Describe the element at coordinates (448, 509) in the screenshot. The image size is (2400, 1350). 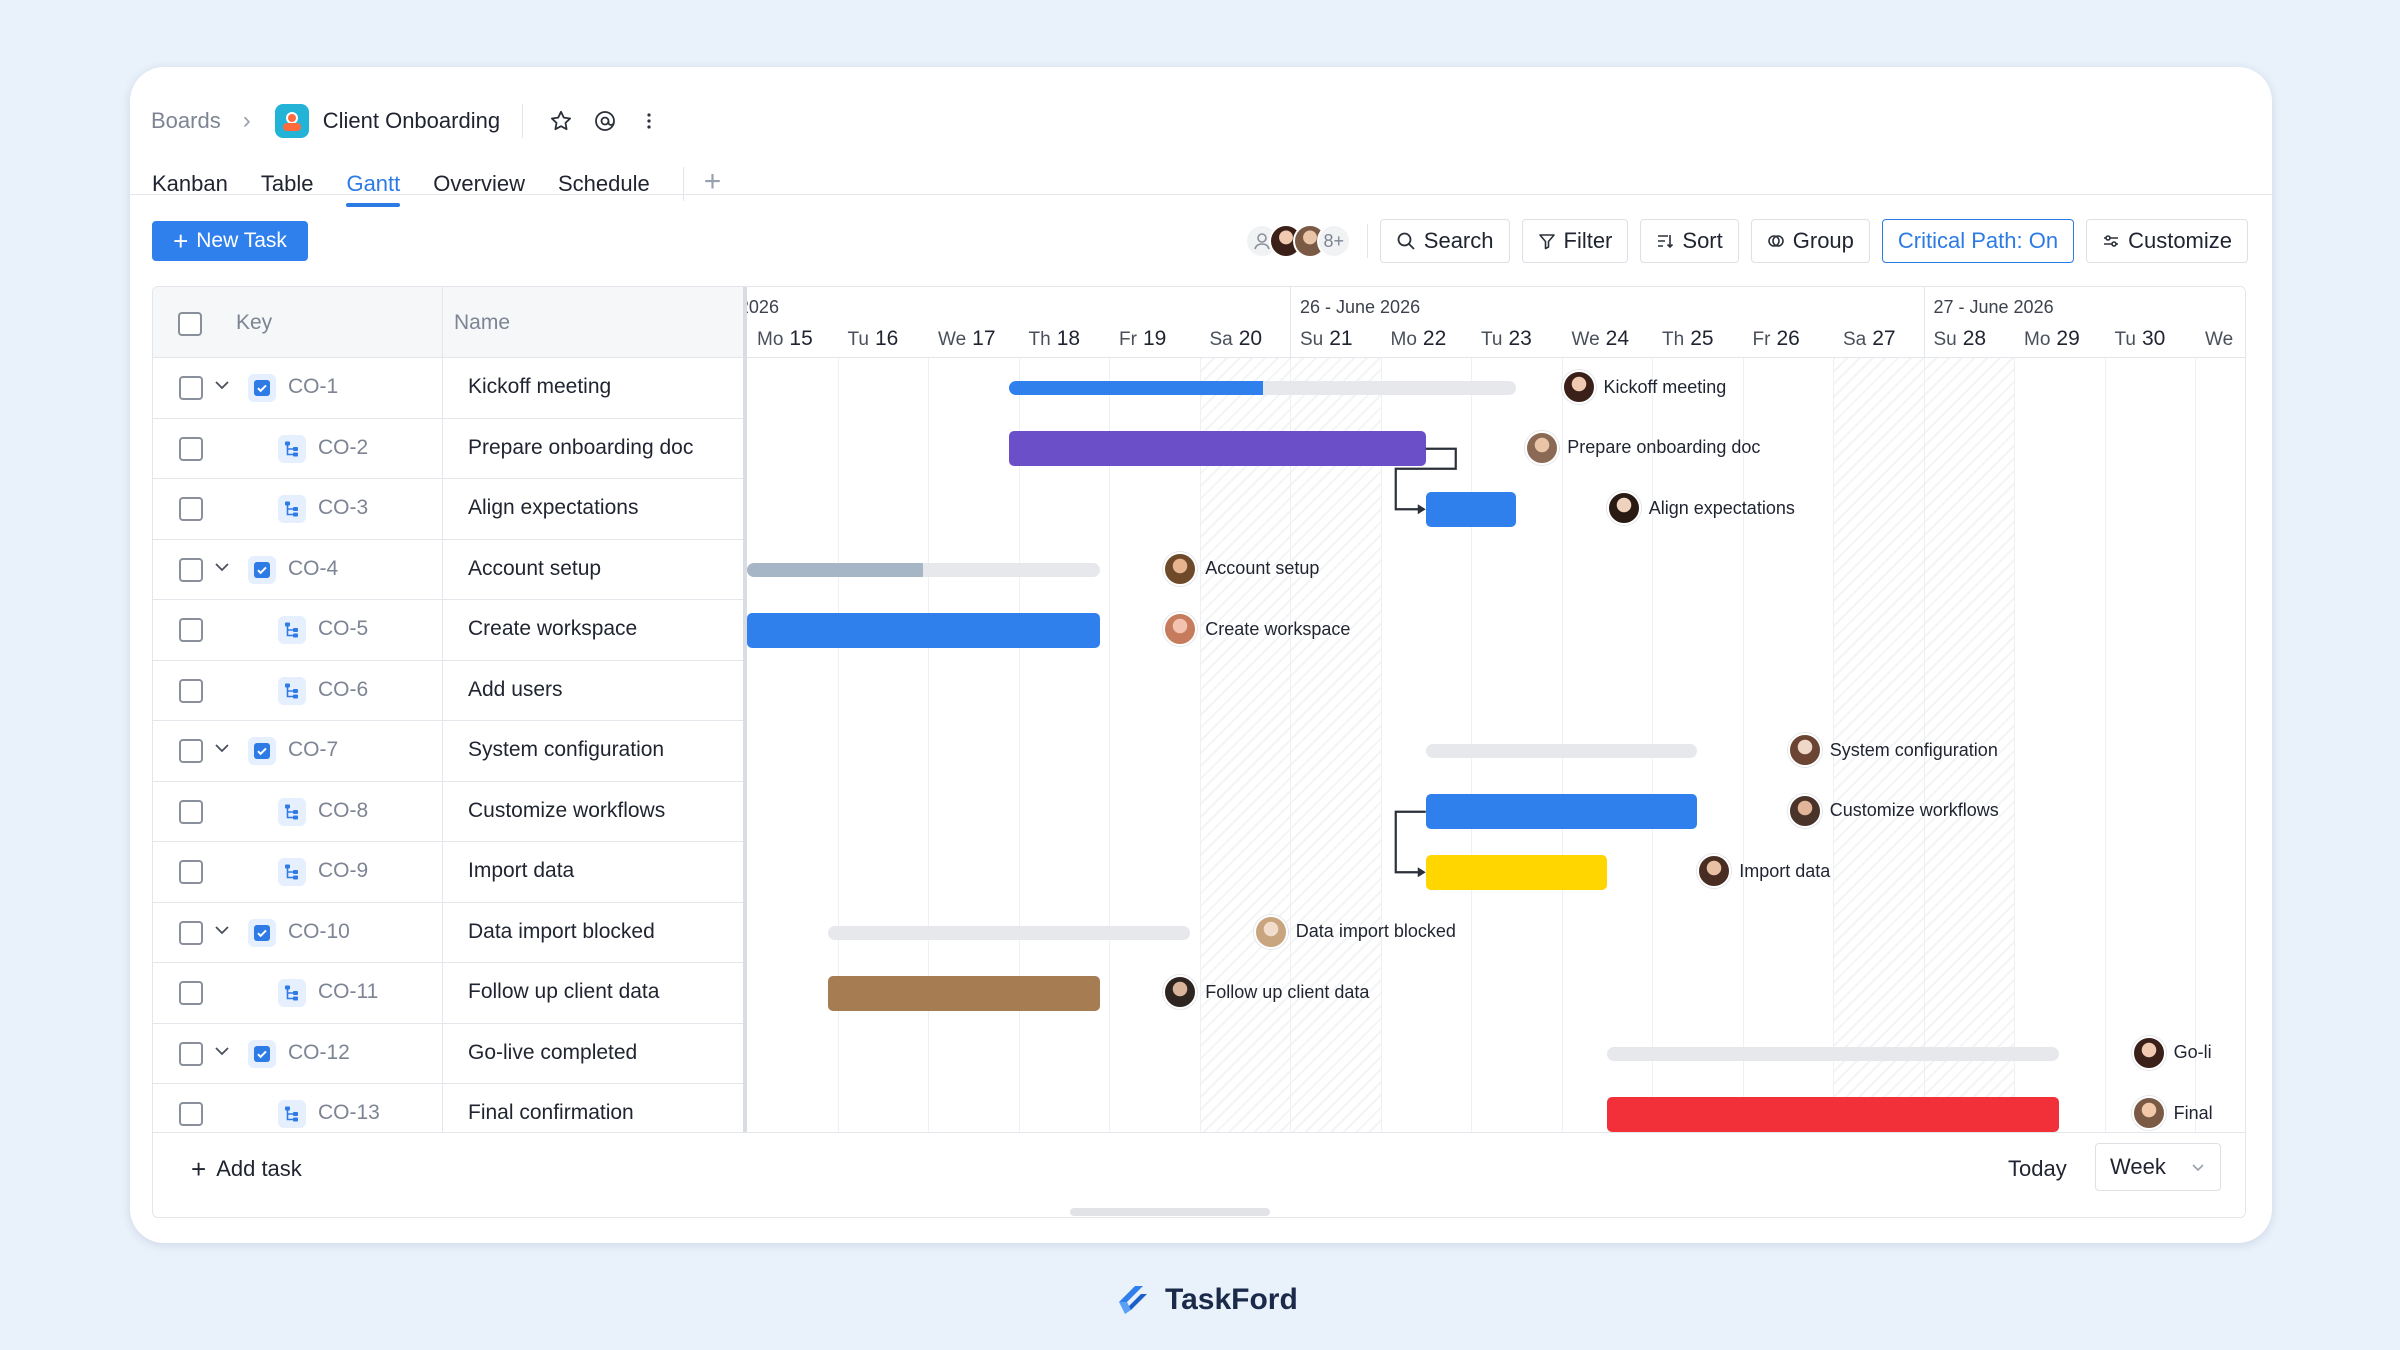
I see `table-row: CO-3 Align expectations` at that location.